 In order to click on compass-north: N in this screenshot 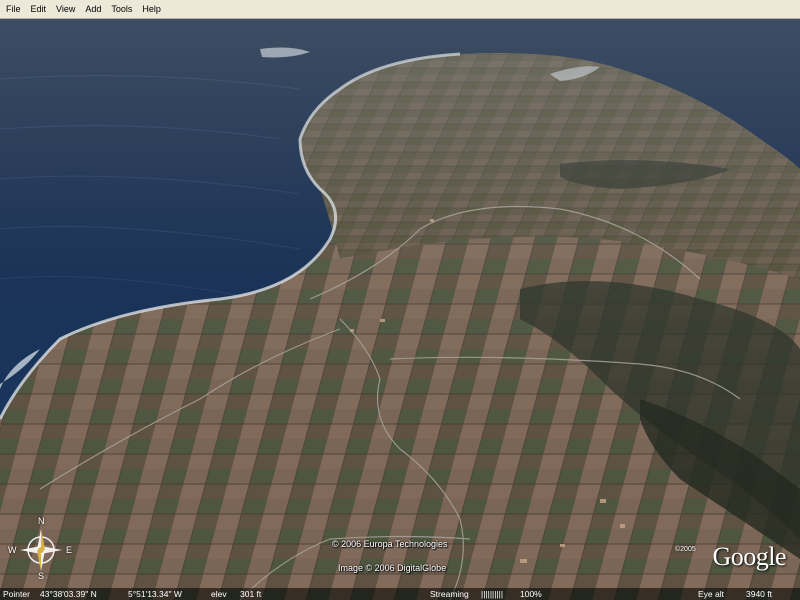, I will do `click(41, 521)`.